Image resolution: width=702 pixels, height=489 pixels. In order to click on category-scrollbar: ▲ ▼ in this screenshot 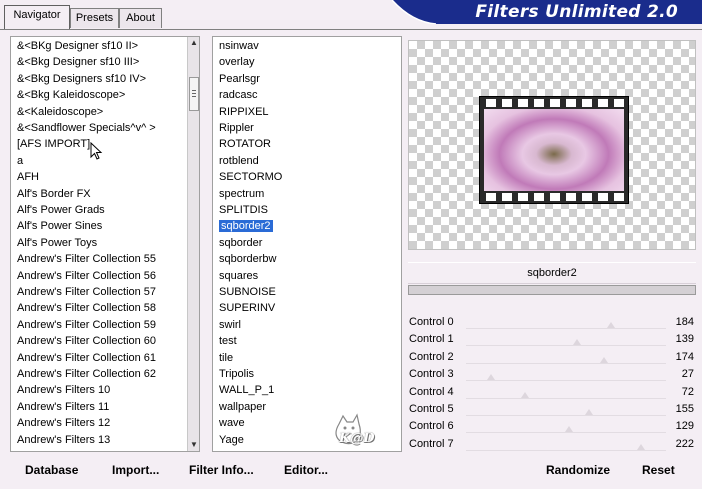, I will do `click(193, 244)`.